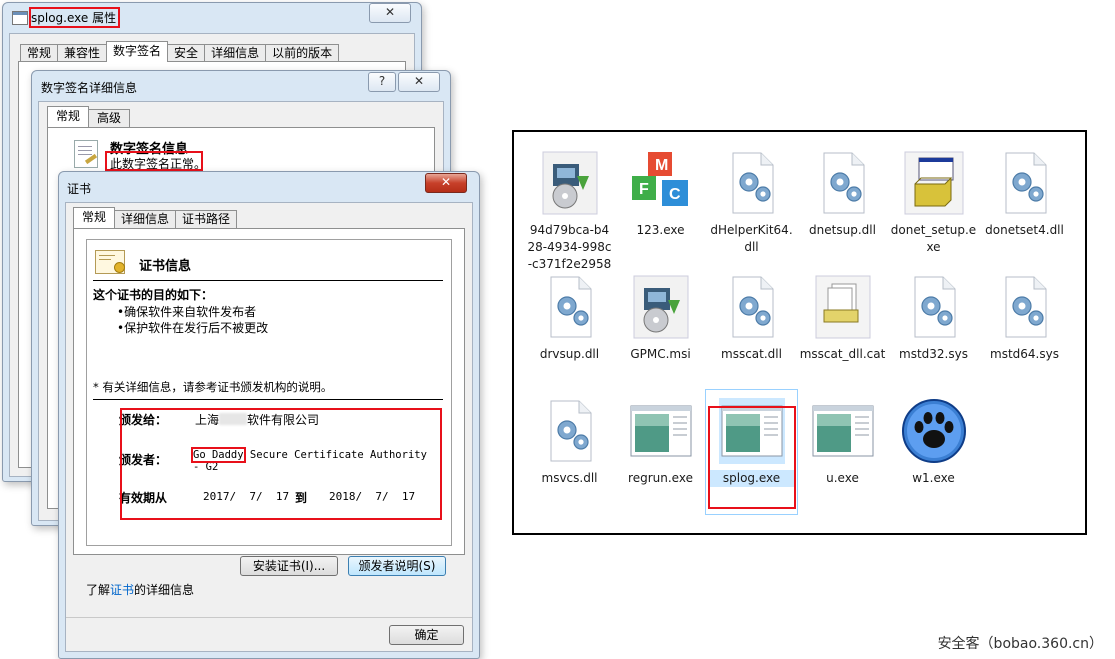  Describe the element at coordinates (241, 84) in the screenshot. I see `signature-titlebar: 数字签名详细信息 ? ✕` at that location.